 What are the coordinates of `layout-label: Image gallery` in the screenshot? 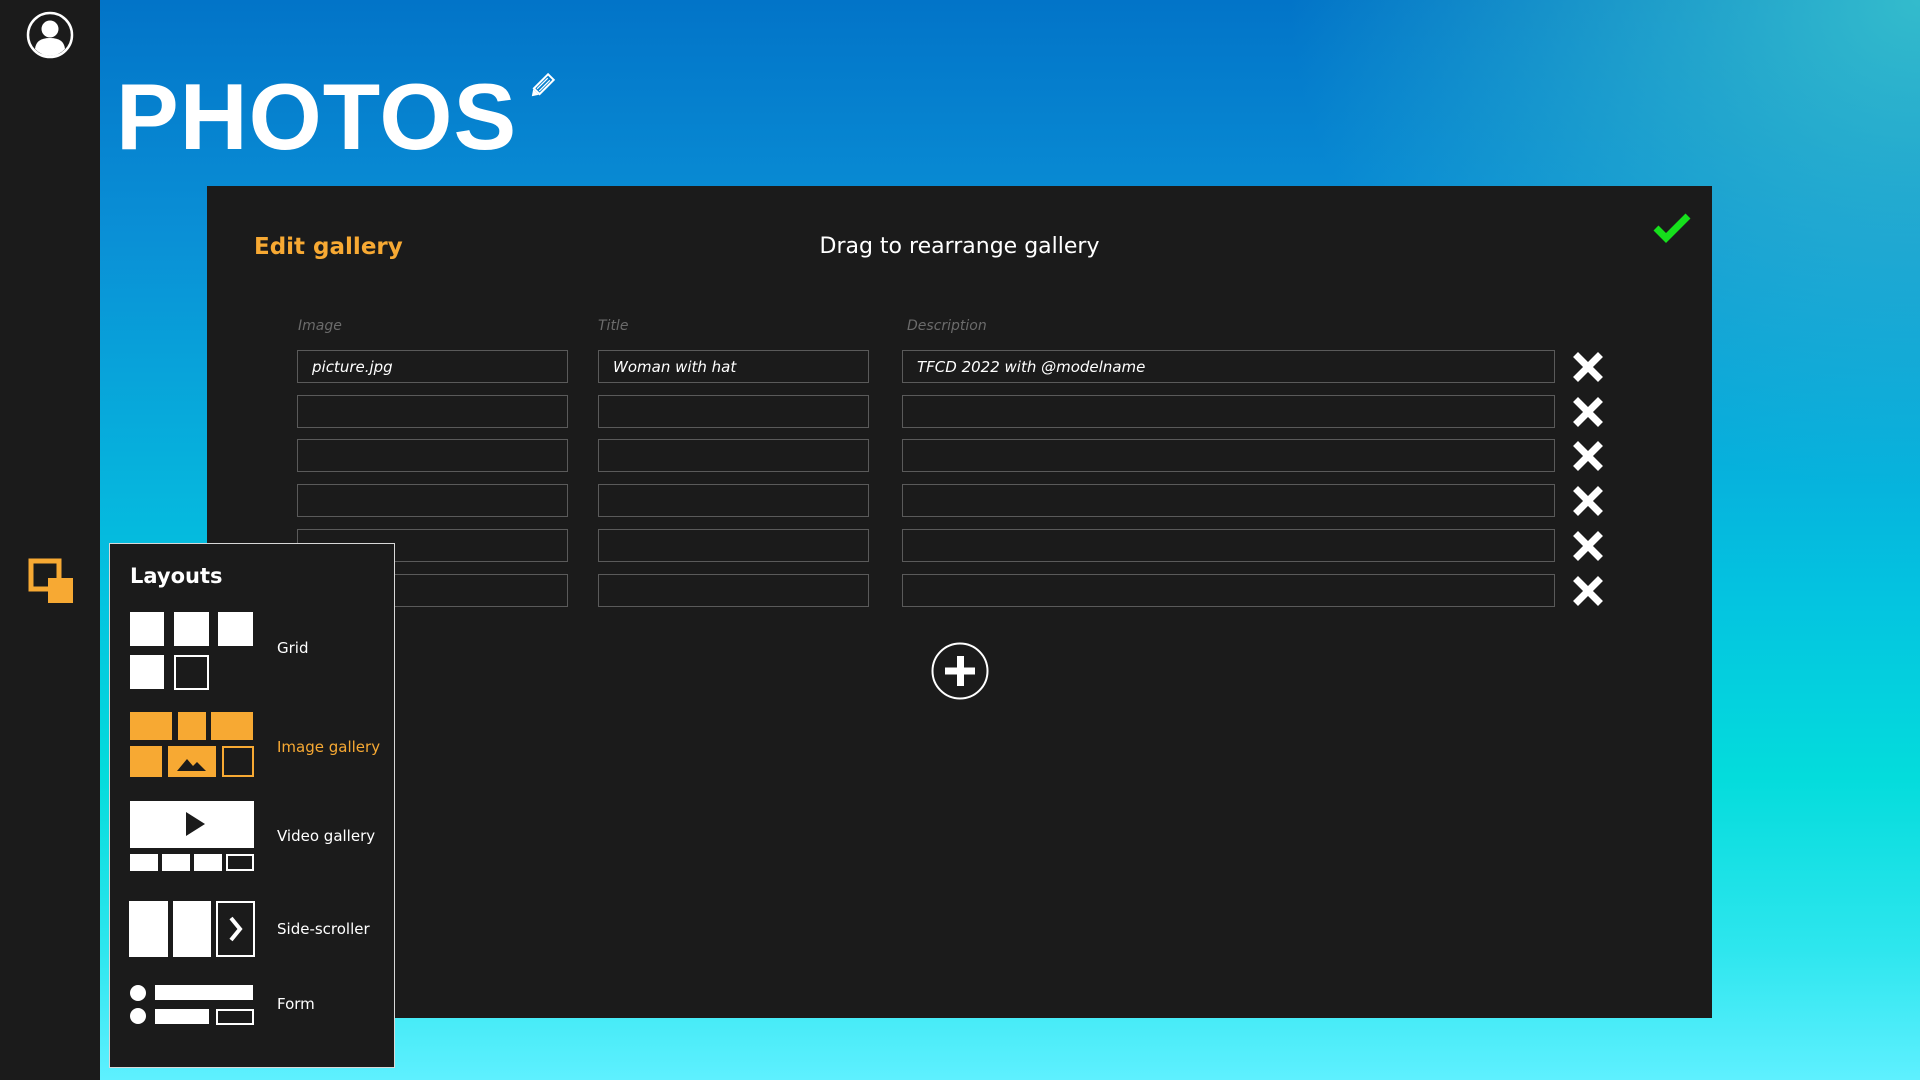 It's located at (329, 747).